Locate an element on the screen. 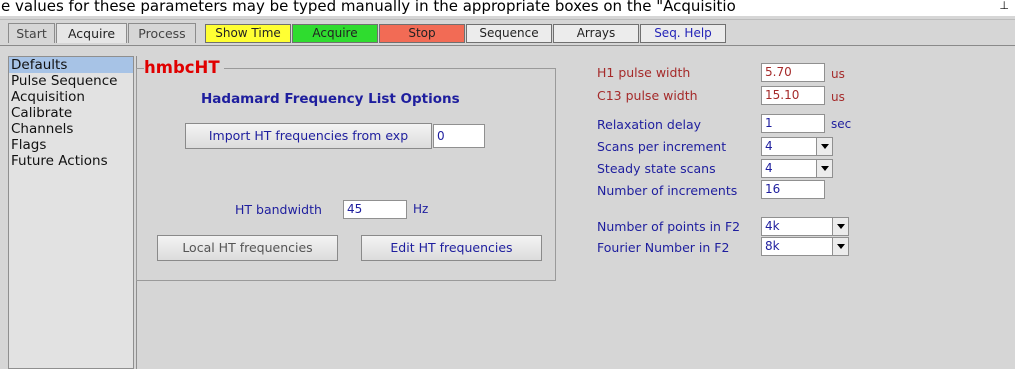 The image size is (1015, 369). arrays-button: Arrays is located at coordinates (596, 33).